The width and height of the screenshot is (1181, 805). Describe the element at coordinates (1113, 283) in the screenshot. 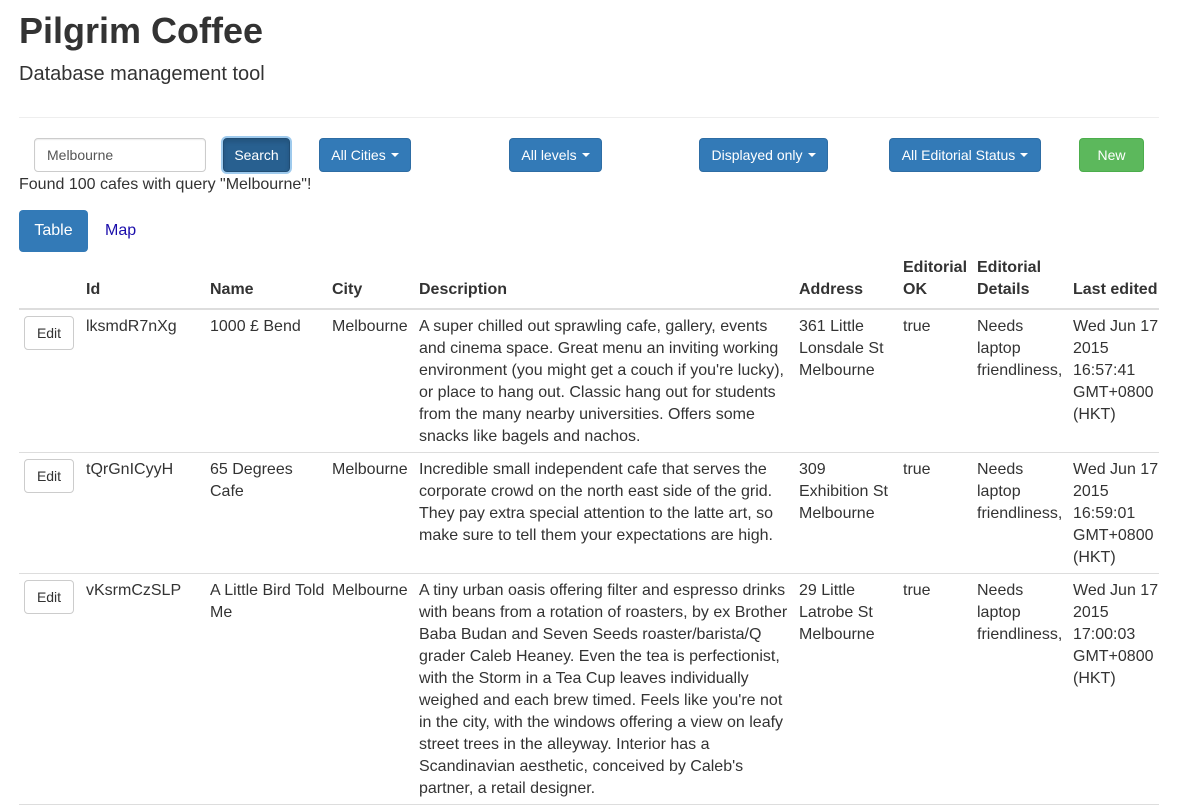

I see `column-header-last-edited: Last edited` at that location.